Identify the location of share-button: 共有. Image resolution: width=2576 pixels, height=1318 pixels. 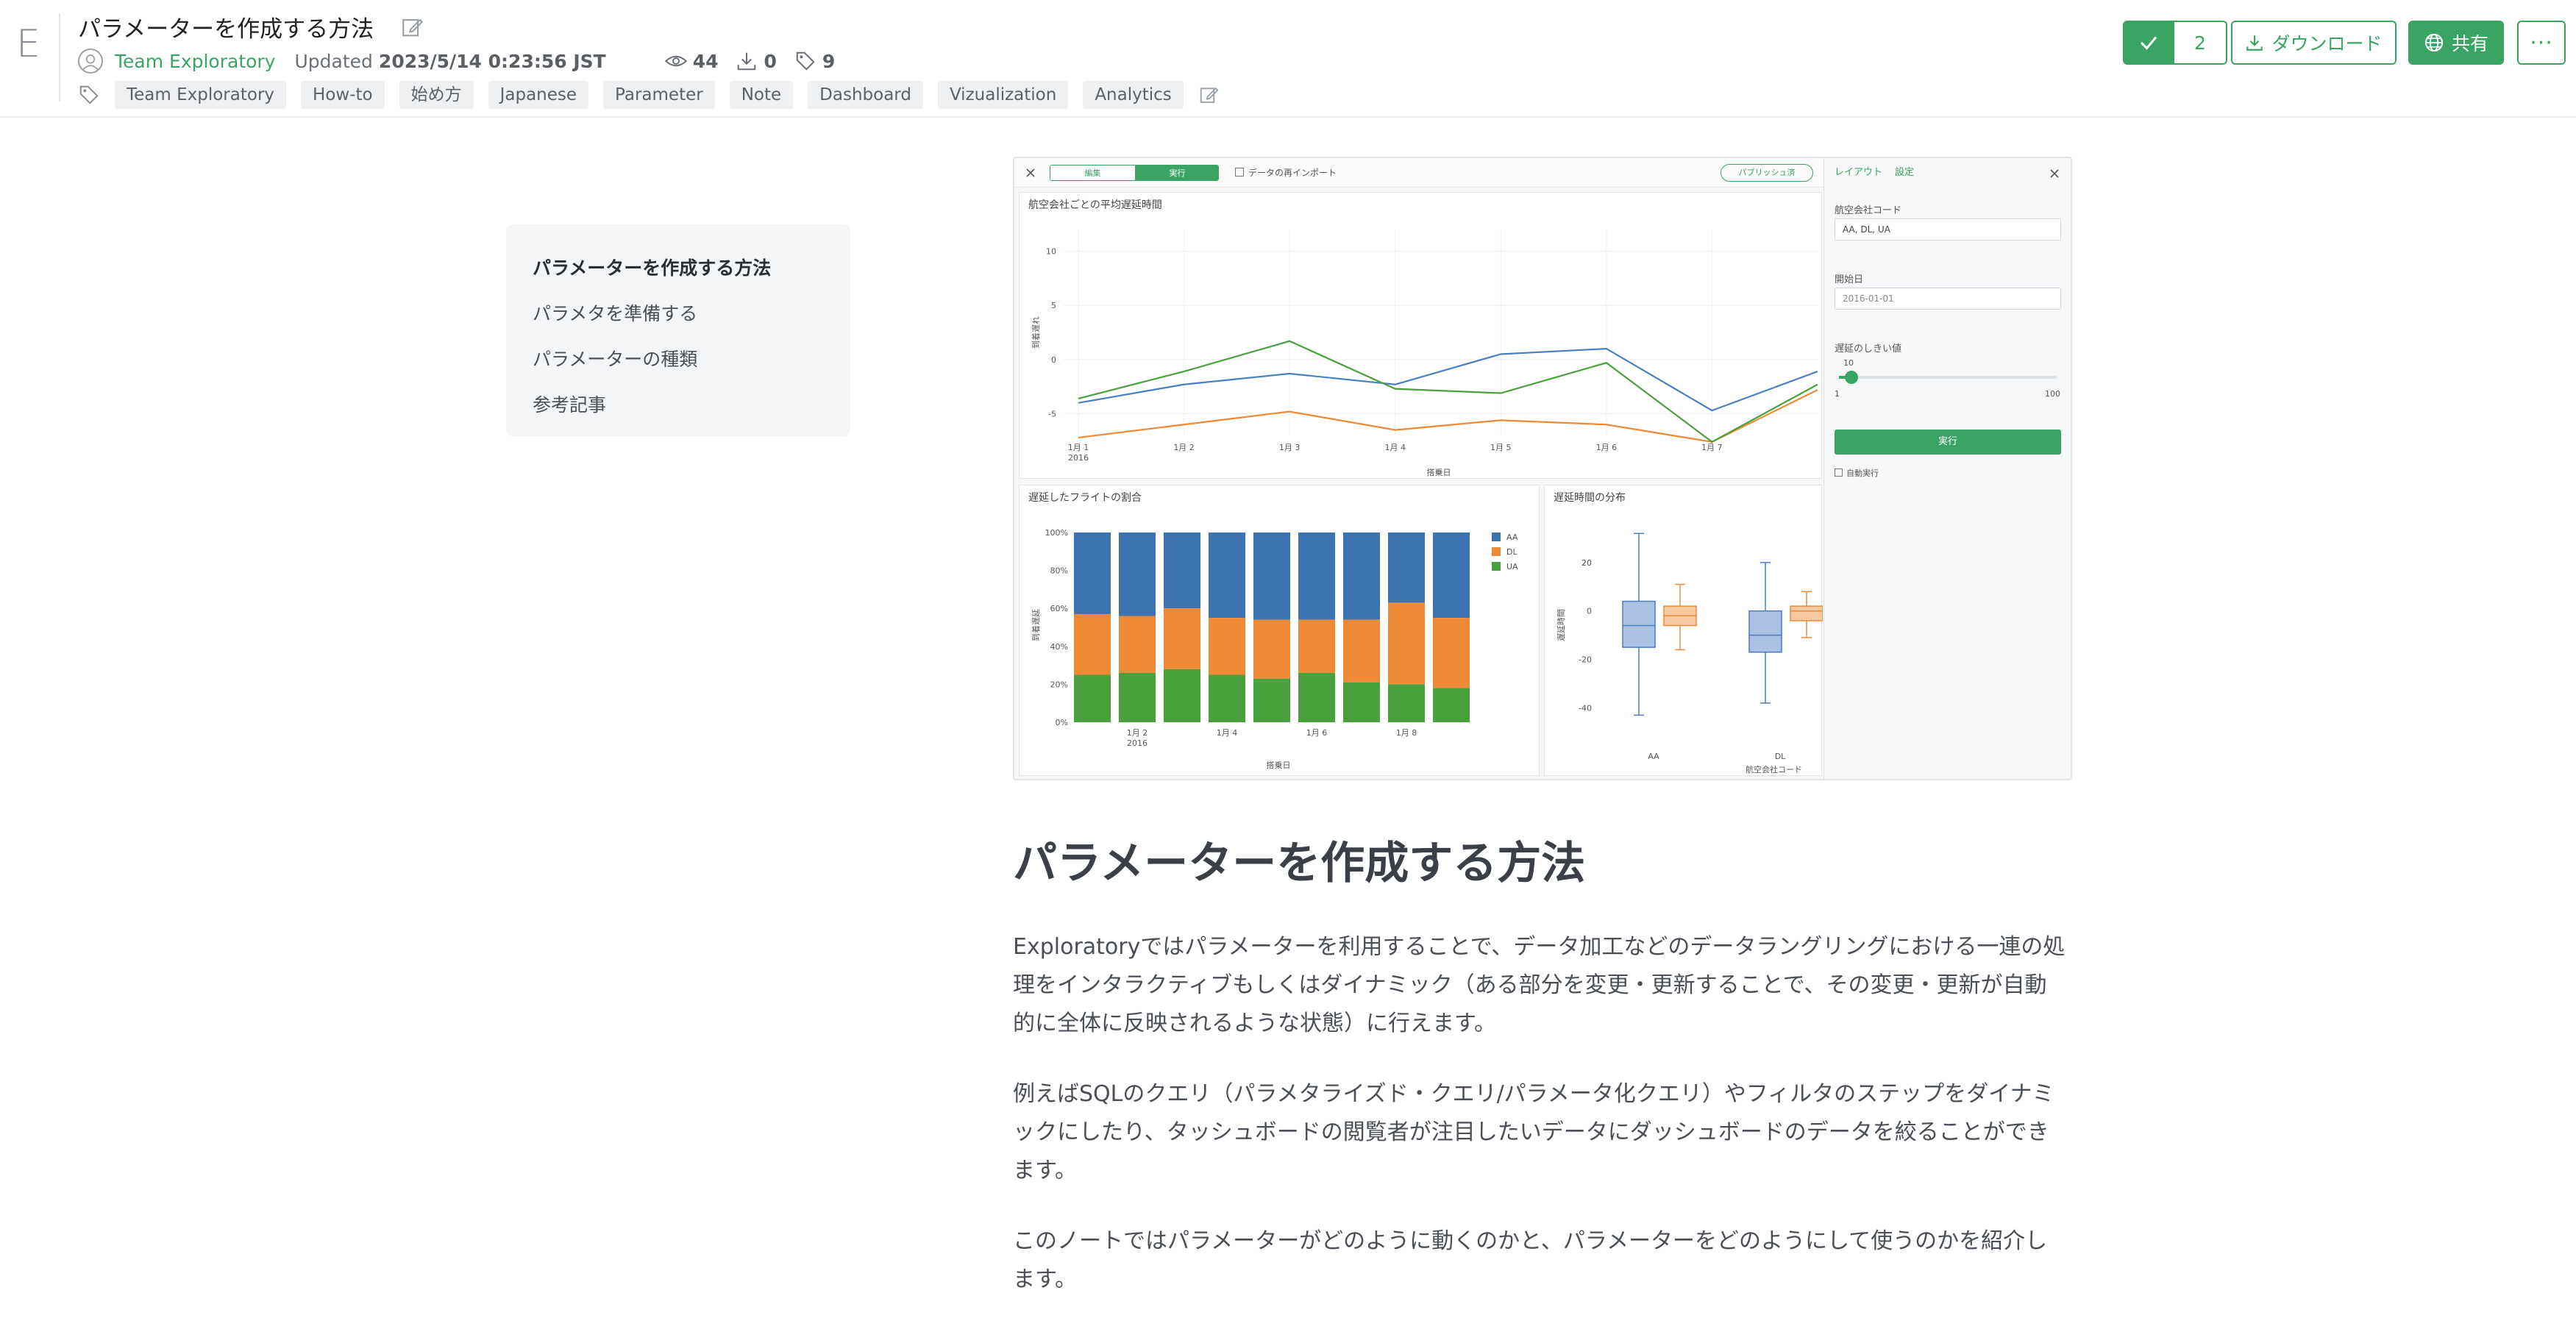
(2456, 43).